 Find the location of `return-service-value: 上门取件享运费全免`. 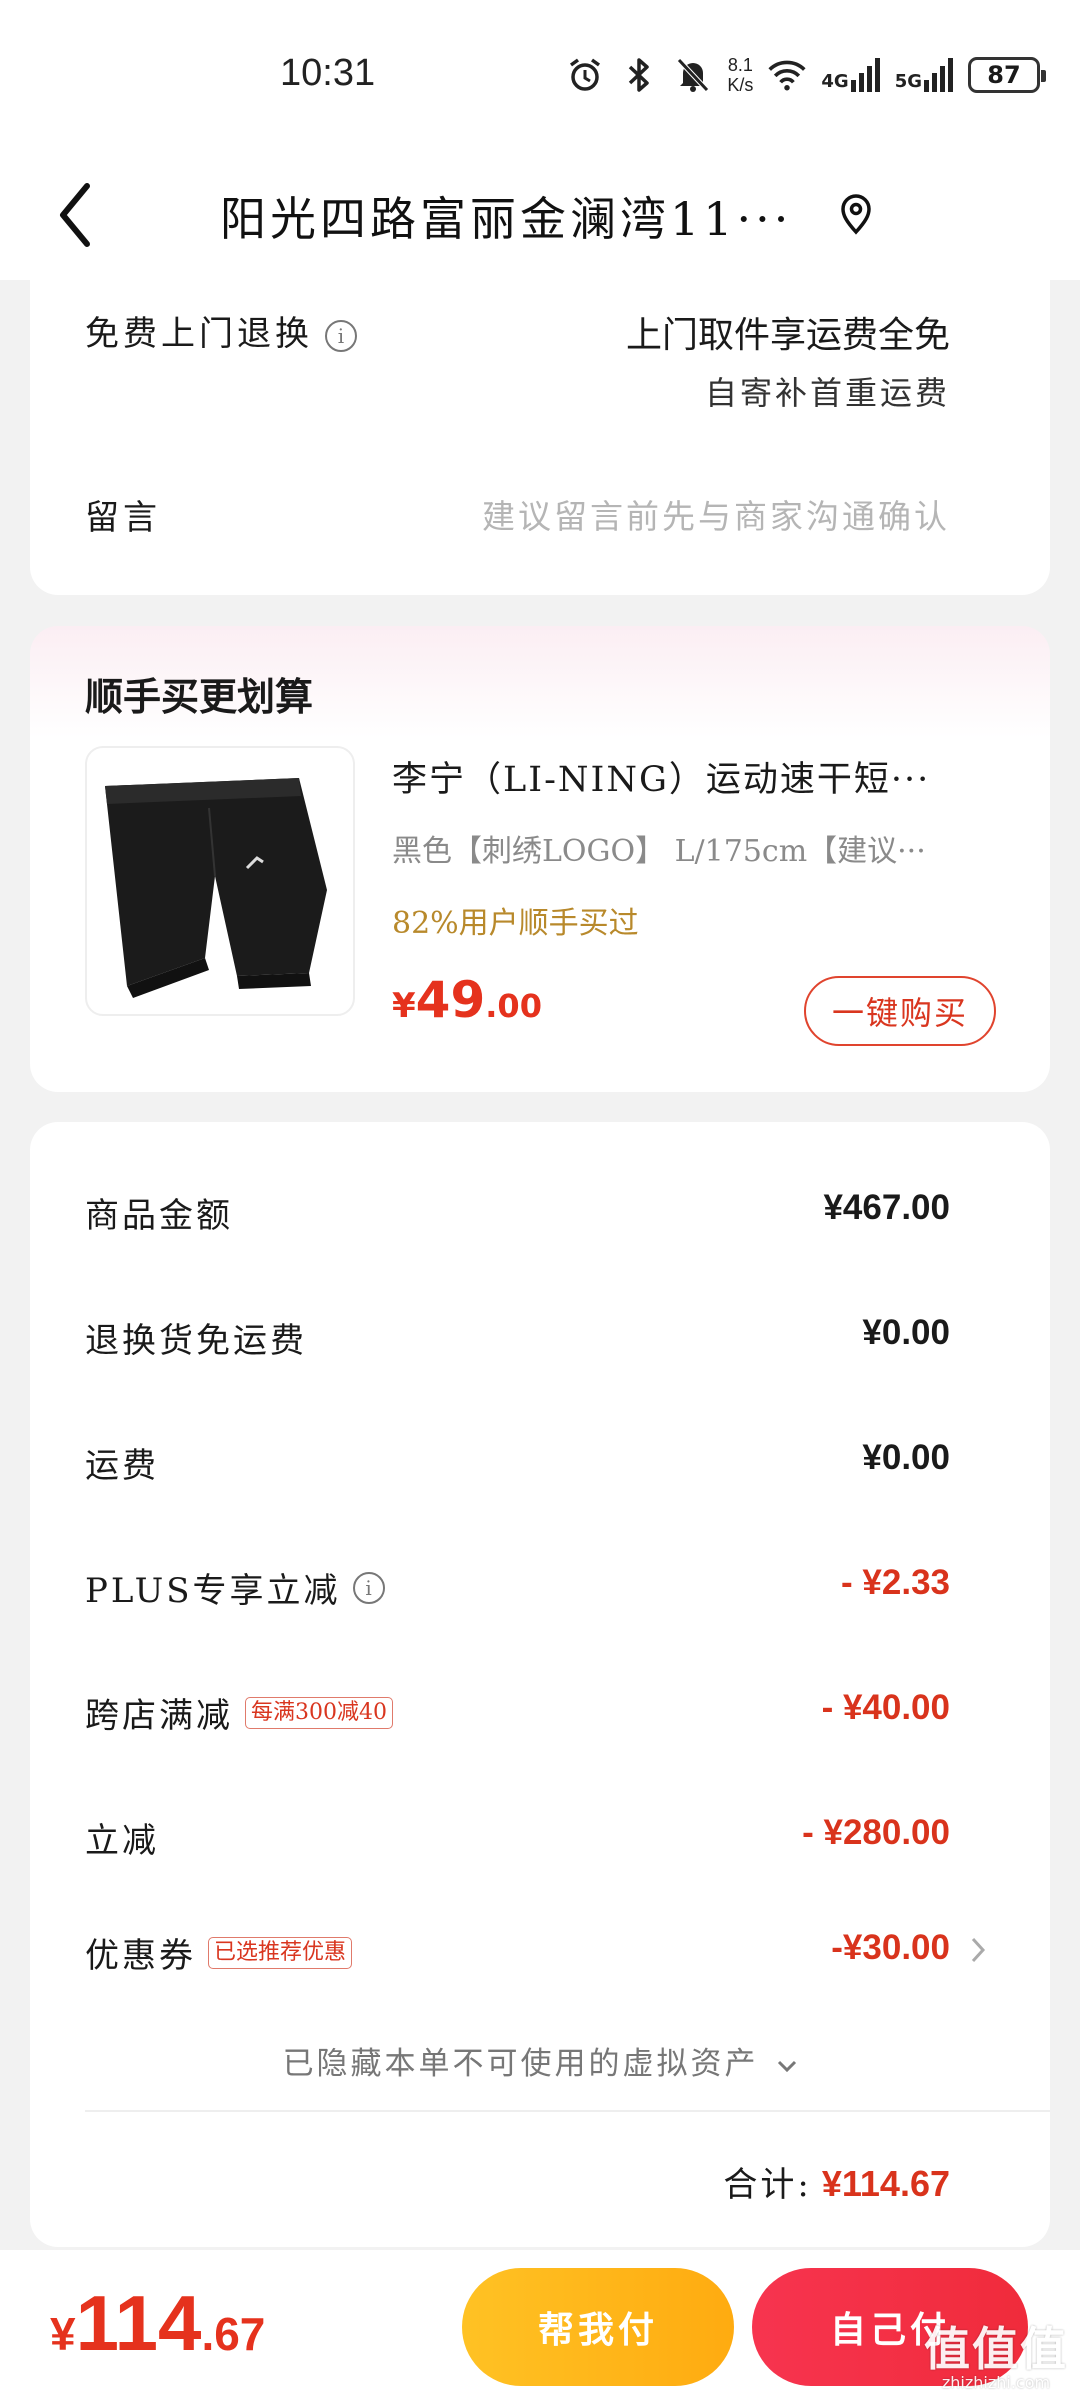

return-service-value: 上门取件享运费全免 is located at coordinates (787, 335).